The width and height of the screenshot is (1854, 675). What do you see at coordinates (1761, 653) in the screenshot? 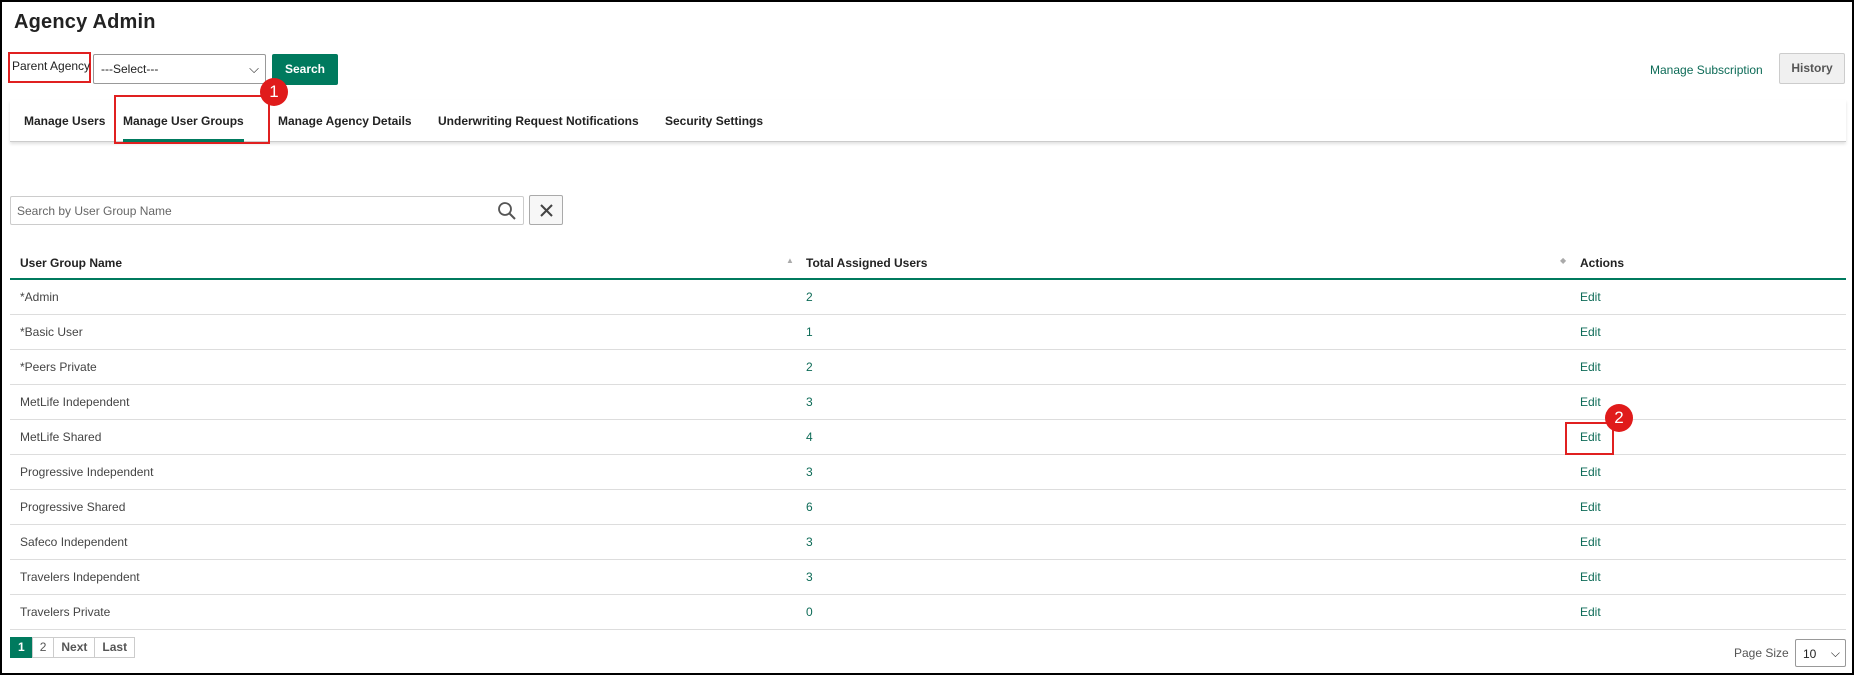
I see `page-size-label: Page Size` at bounding box center [1761, 653].